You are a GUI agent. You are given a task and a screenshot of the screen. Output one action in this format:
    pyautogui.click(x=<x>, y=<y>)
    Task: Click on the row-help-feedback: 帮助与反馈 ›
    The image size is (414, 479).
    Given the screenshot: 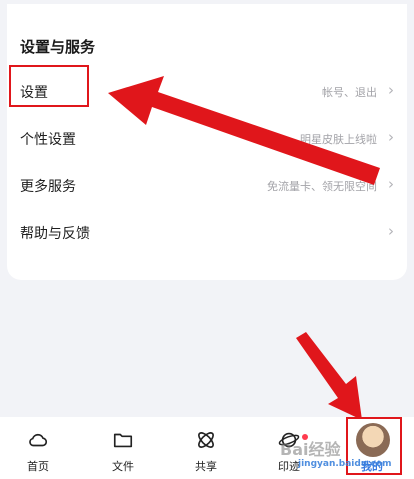 What is the action you would take?
    pyautogui.click(x=207, y=233)
    